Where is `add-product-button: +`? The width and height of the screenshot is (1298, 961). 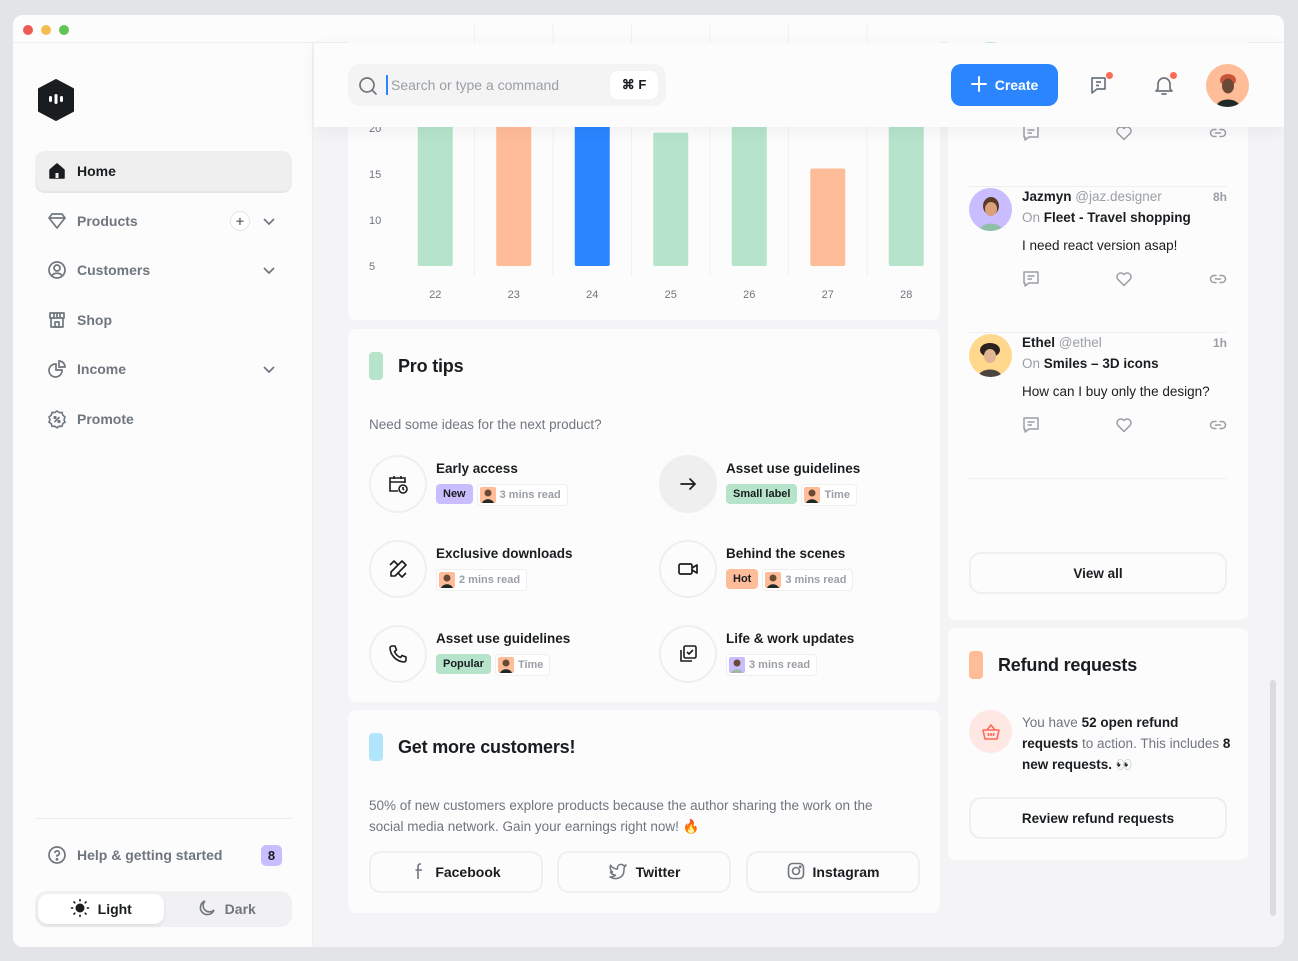 add-product-button: + is located at coordinates (240, 220).